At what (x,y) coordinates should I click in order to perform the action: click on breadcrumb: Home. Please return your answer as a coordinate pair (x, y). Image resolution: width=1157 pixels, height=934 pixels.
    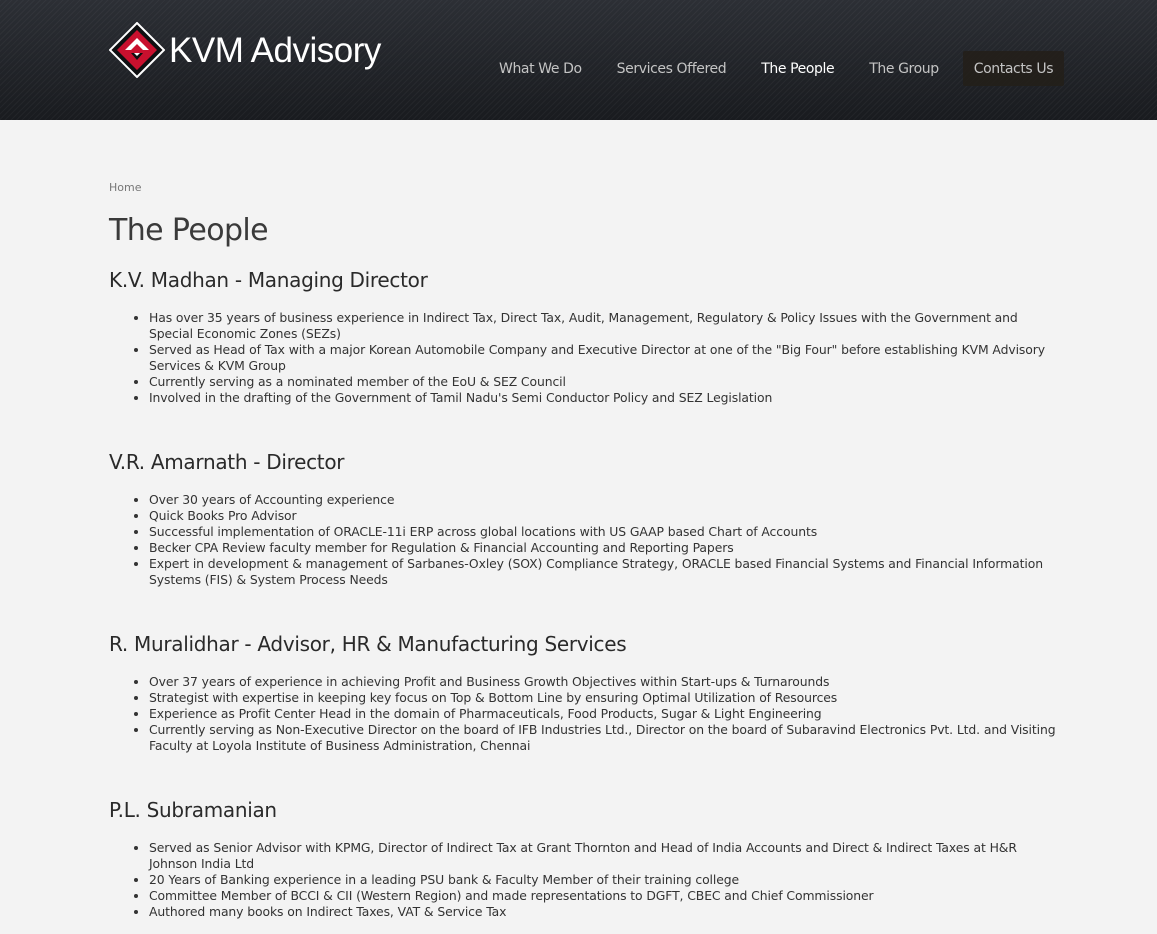
    Looking at the image, I should click on (584, 190).